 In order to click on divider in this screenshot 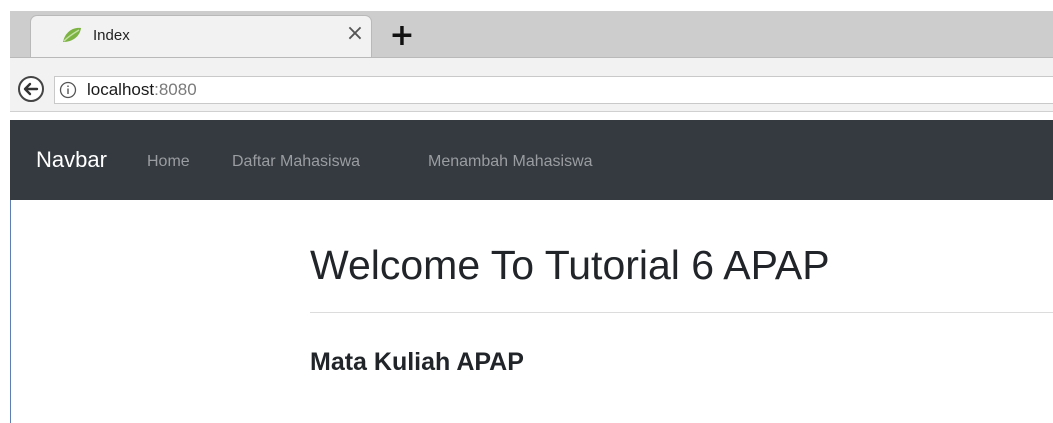, I will do `click(681, 312)`.